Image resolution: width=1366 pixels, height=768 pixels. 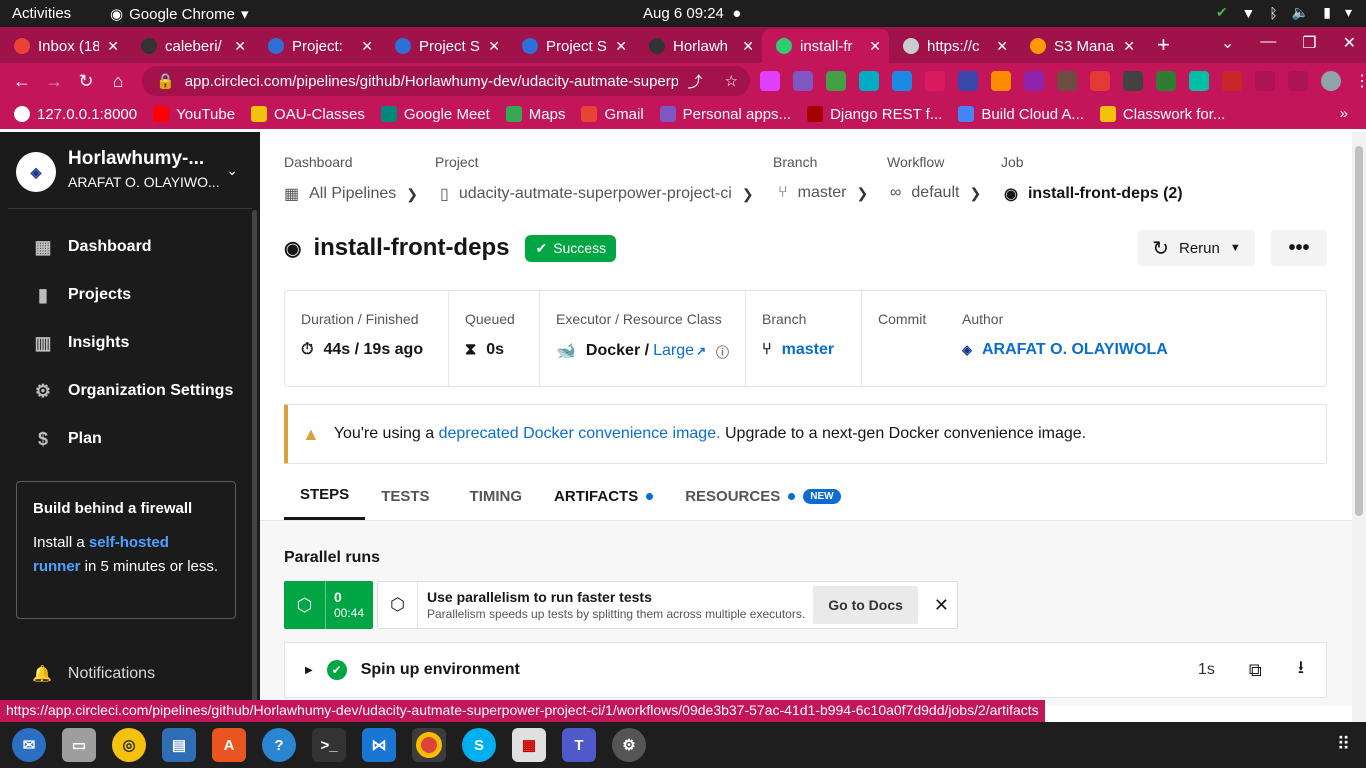 What do you see at coordinates (808, 350) in the screenshot?
I see `branch-link: master` at bounding box center [808, 350].